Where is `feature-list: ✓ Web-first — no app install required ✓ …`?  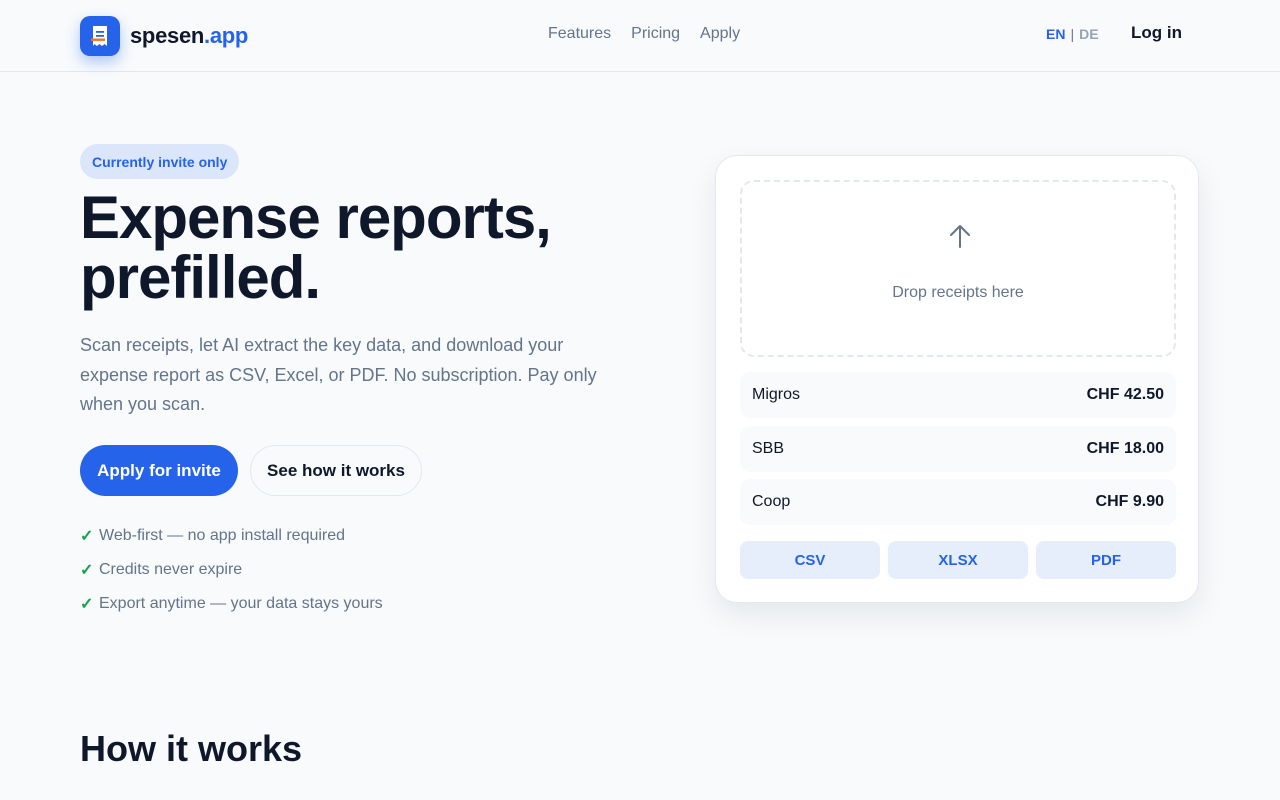 feature-list: ✓ Web-first — no app install required ✓ … is located at coordinates (231, 570).